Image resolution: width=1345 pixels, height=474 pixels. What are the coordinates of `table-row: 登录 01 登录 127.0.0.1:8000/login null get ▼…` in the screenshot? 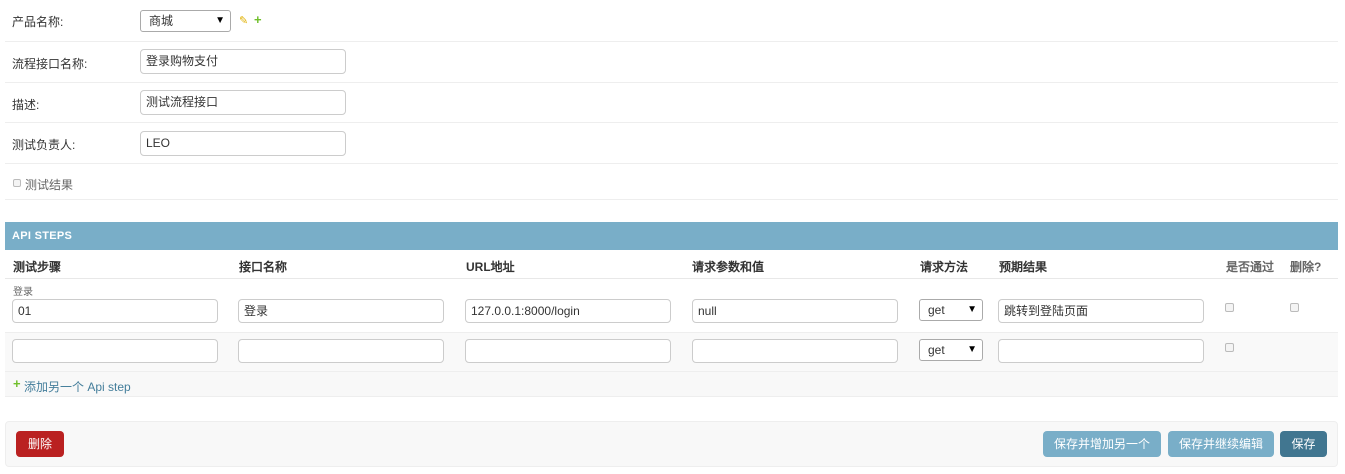 It's located at (671, 306).